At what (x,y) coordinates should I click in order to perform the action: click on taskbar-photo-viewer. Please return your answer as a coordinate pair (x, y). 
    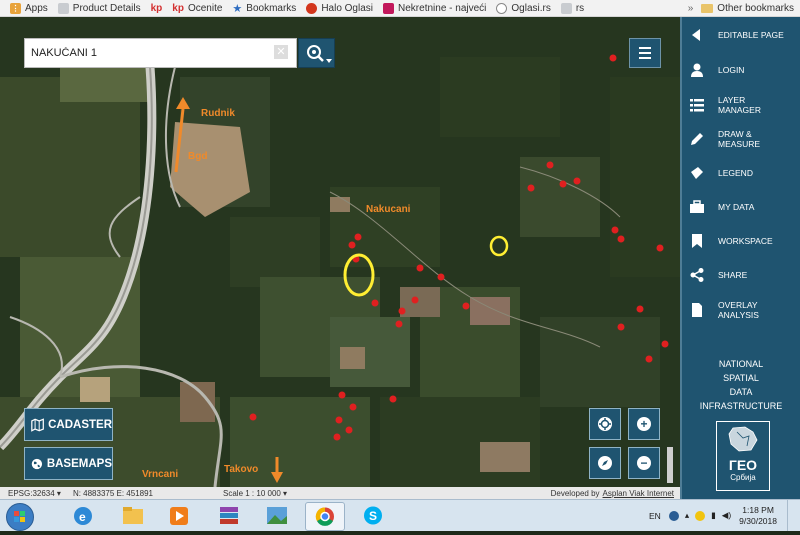
    Looking at the image, I should click on (277, 515).